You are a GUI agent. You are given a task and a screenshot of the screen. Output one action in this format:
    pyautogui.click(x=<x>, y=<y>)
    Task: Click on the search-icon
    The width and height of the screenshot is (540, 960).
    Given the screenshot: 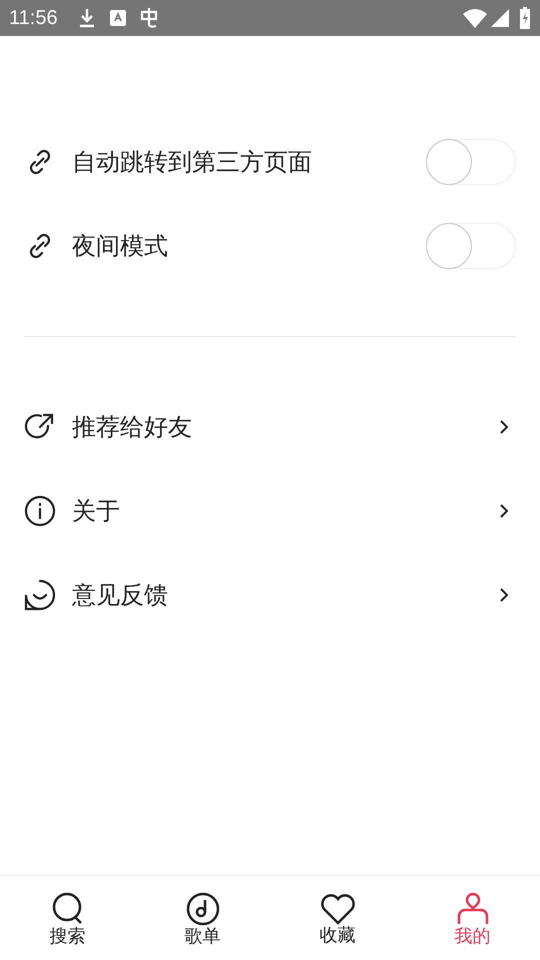 What is the action you would take?
    pyautogui.click(x=67, y=909)
    